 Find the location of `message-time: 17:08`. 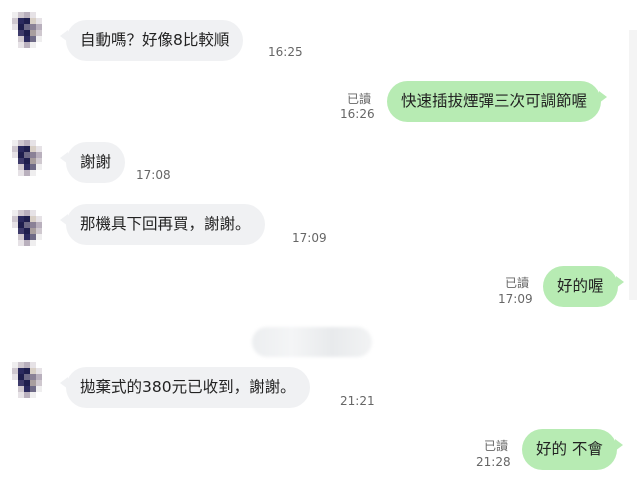

message-time: 17:08 is located at coordinates (153, 175).